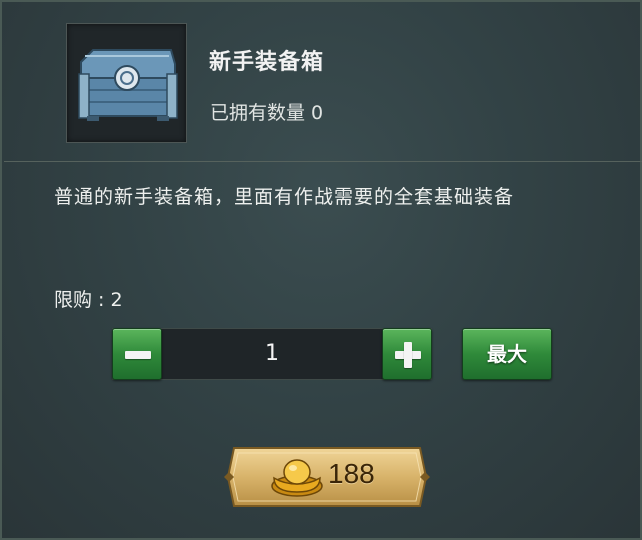  Describe the element at coordinates (272, 354) in the screenshot. I see `quantity-value: 1` at that location.